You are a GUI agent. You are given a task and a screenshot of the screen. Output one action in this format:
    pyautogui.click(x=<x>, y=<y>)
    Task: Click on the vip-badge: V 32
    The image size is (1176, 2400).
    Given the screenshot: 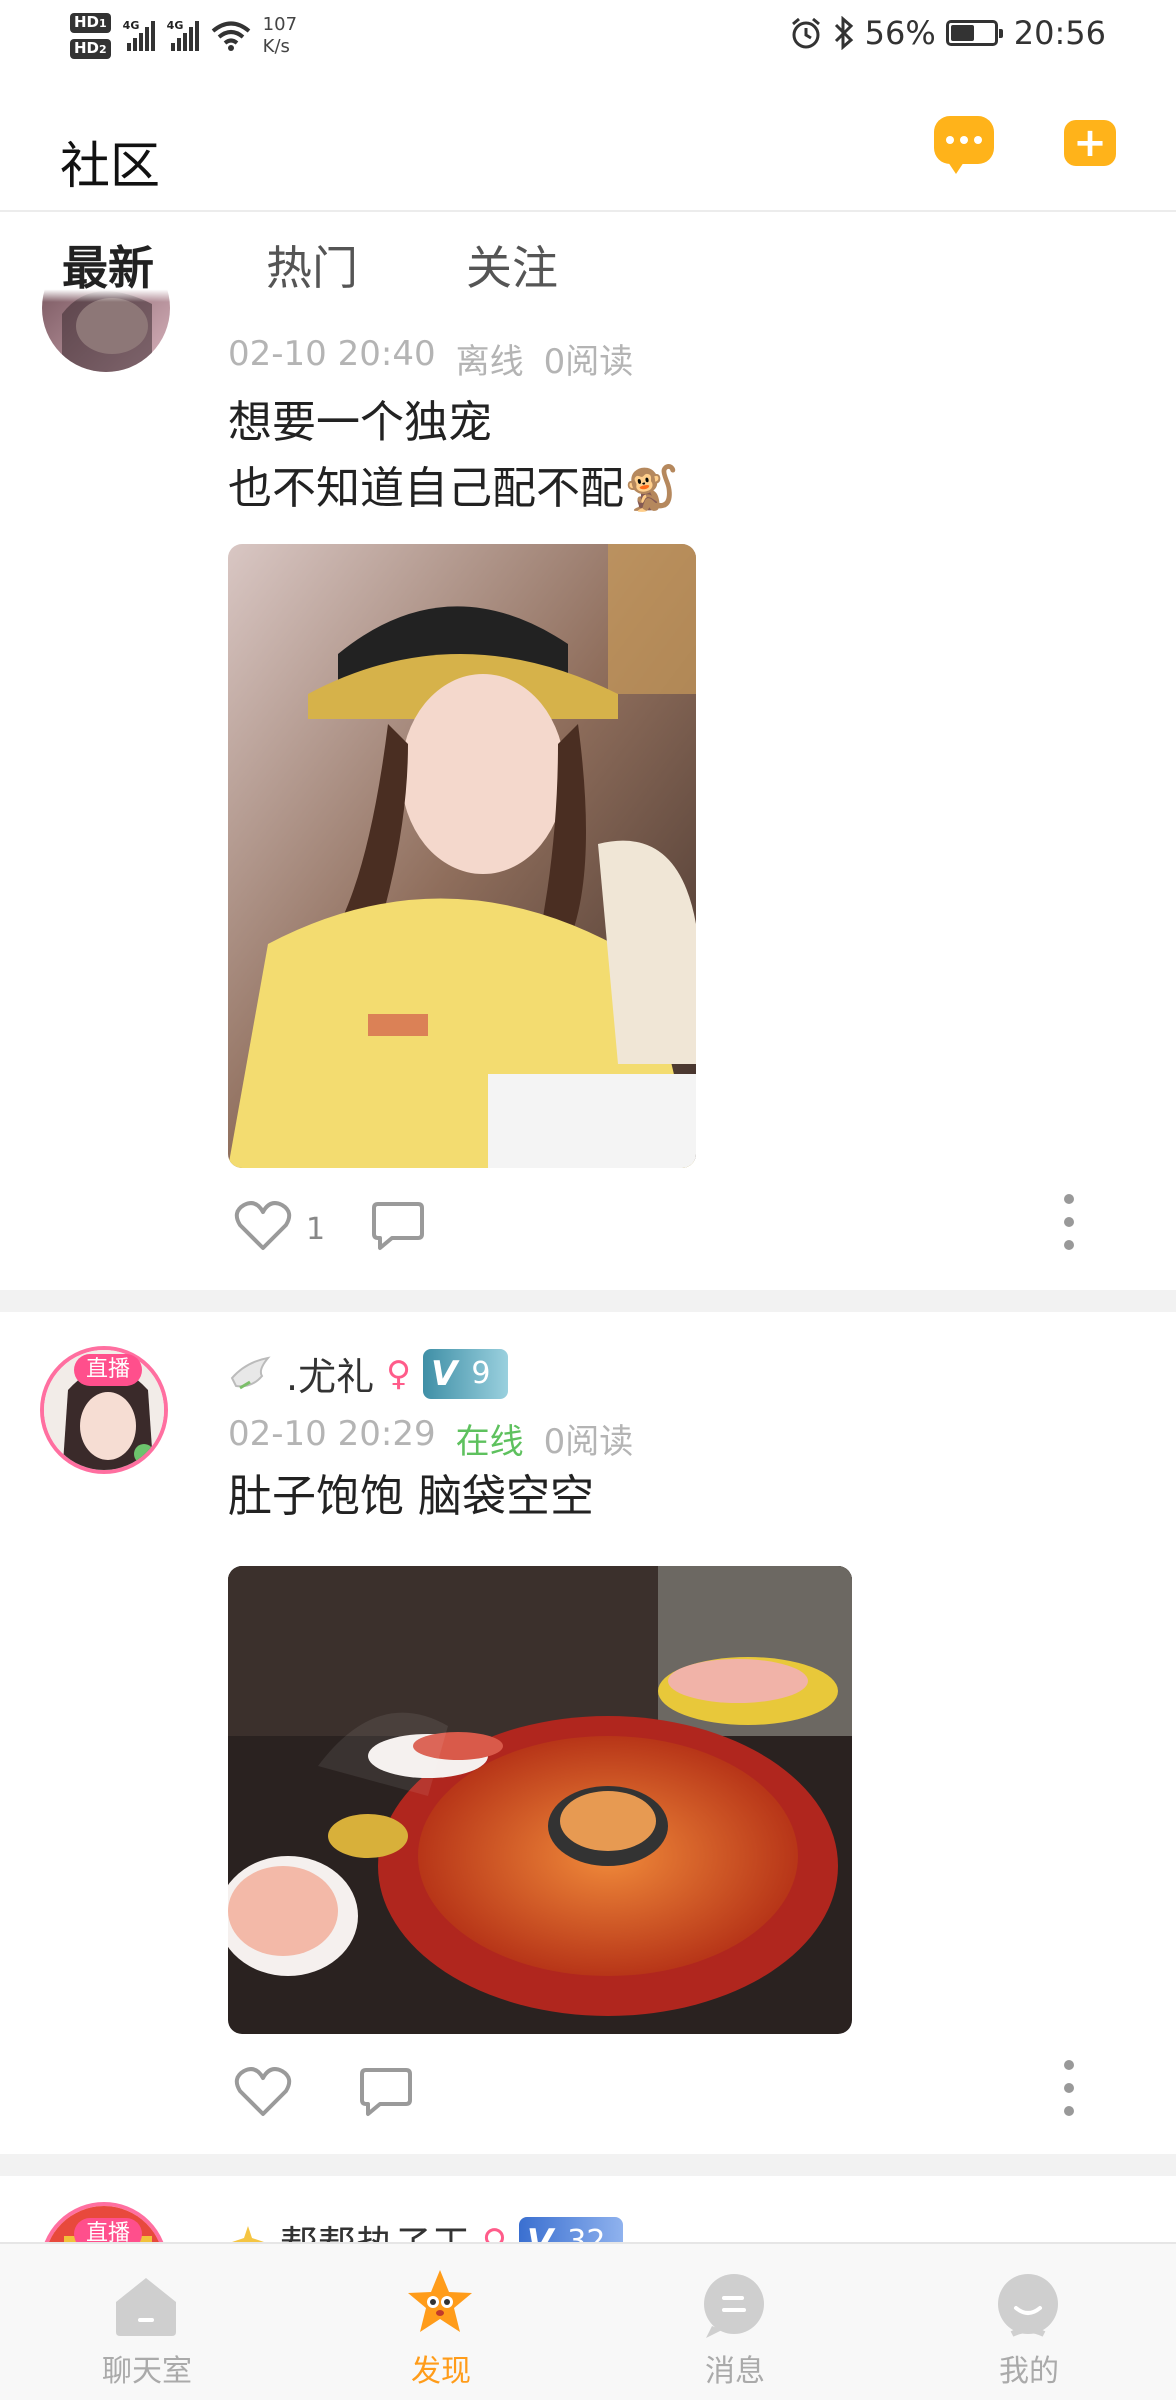 What is the action you would take?
    pyautogui.click(x=571, y=2229)
    